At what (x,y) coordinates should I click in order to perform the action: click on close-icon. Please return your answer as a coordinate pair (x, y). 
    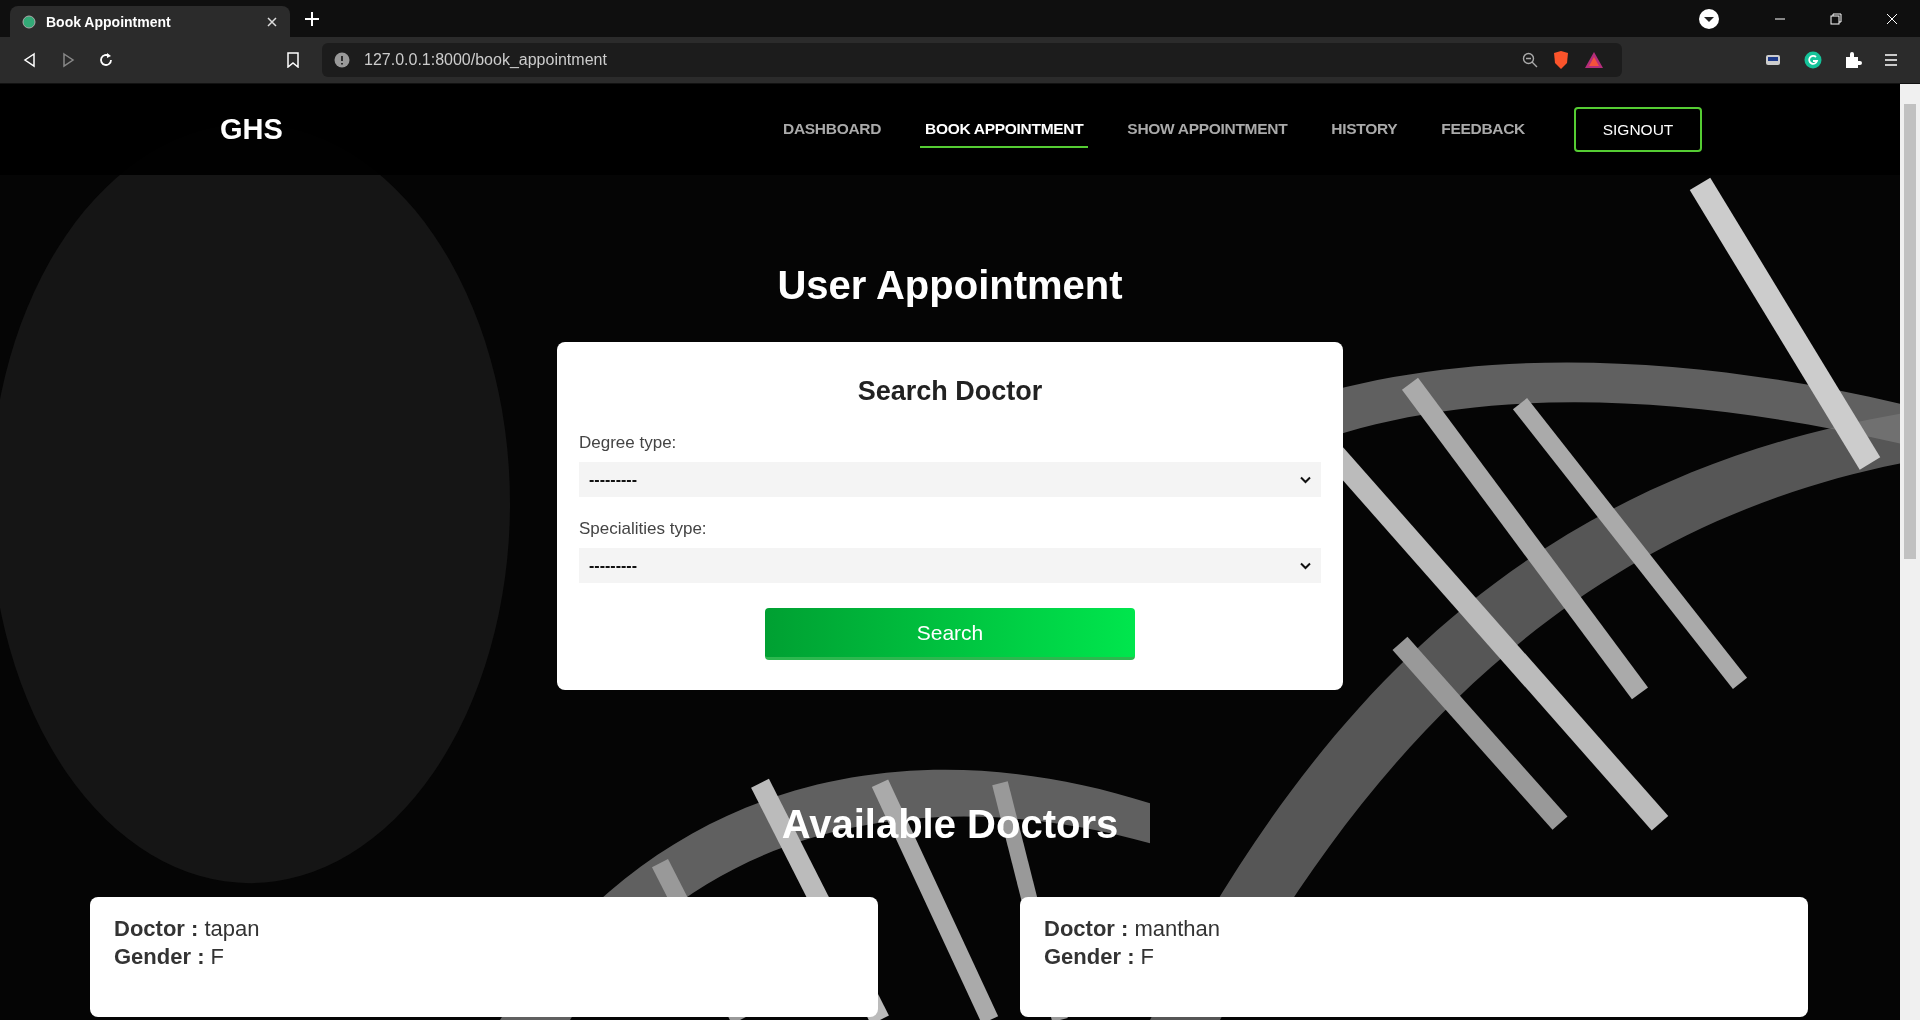
    Looking at the image, I should click on (272, 21).